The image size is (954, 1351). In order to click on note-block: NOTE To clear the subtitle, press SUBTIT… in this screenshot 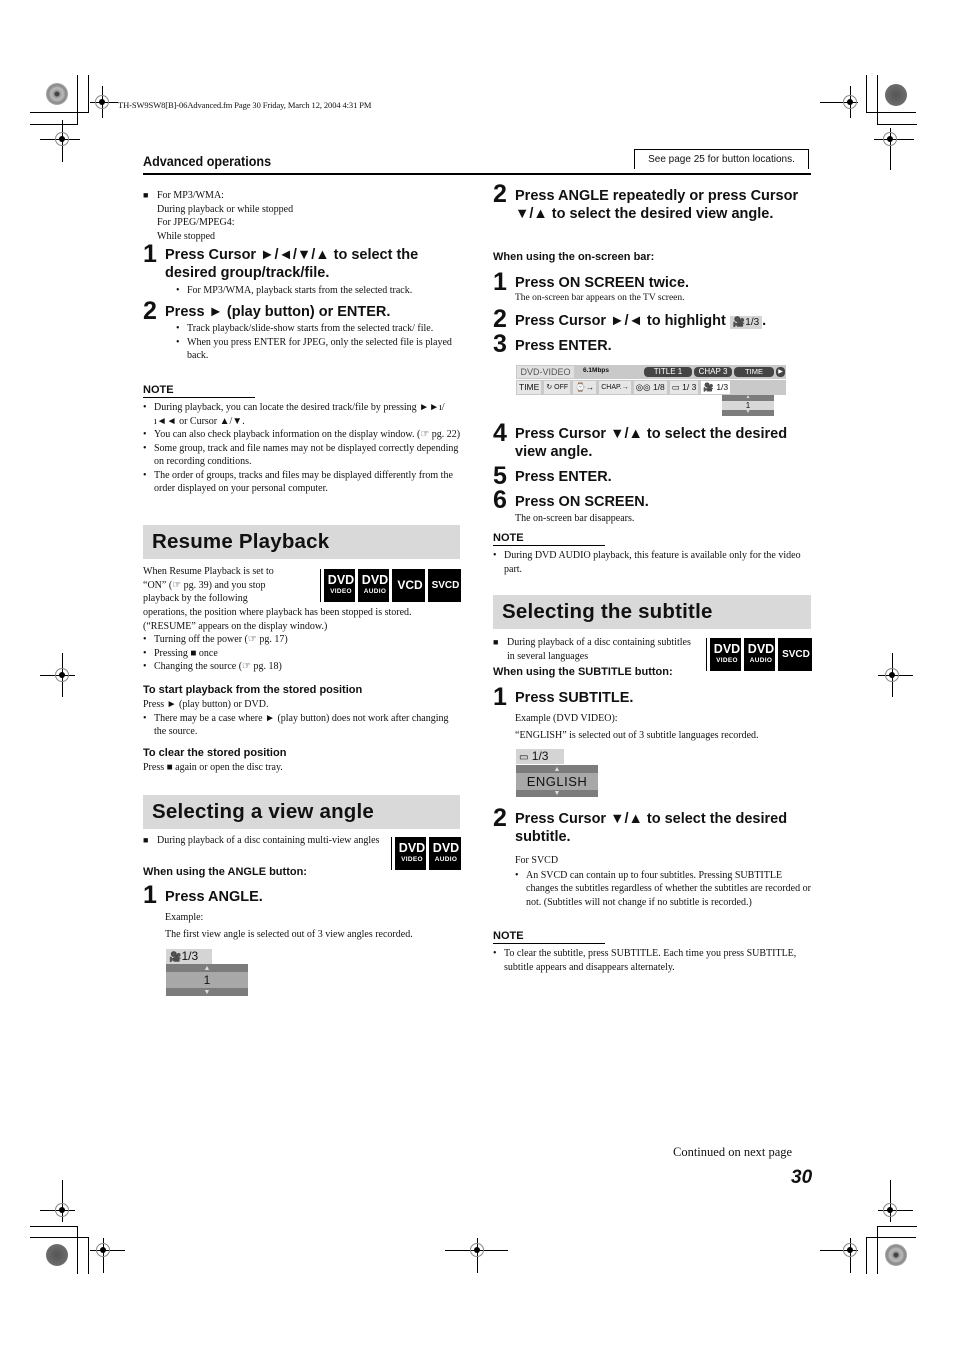, I will do `click(652, 952)`.